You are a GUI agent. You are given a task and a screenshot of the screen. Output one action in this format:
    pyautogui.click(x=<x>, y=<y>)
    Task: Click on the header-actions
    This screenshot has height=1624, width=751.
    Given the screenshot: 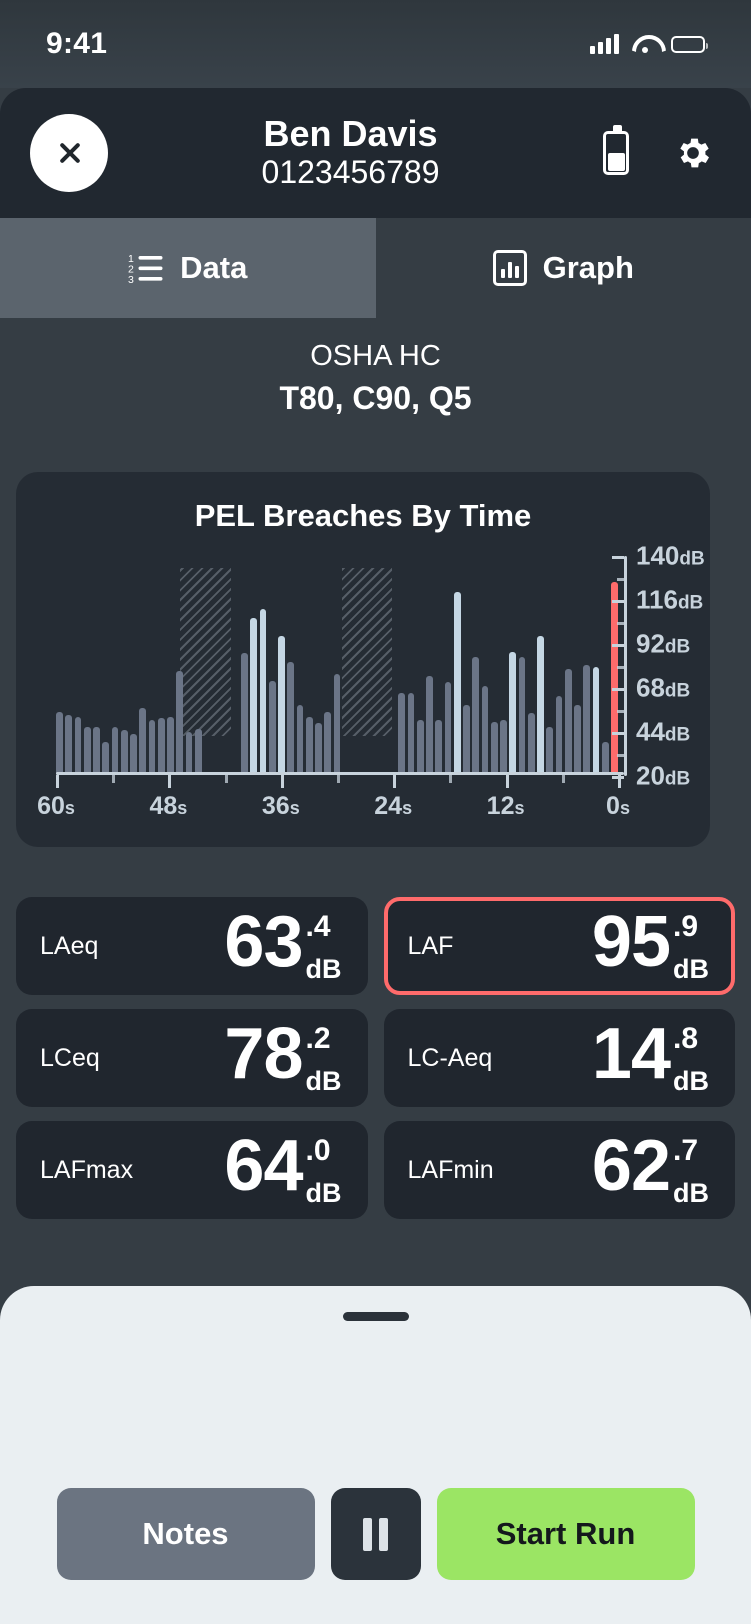 What is the action you would take?
    pyautogui.click(x=662, y=150)
    